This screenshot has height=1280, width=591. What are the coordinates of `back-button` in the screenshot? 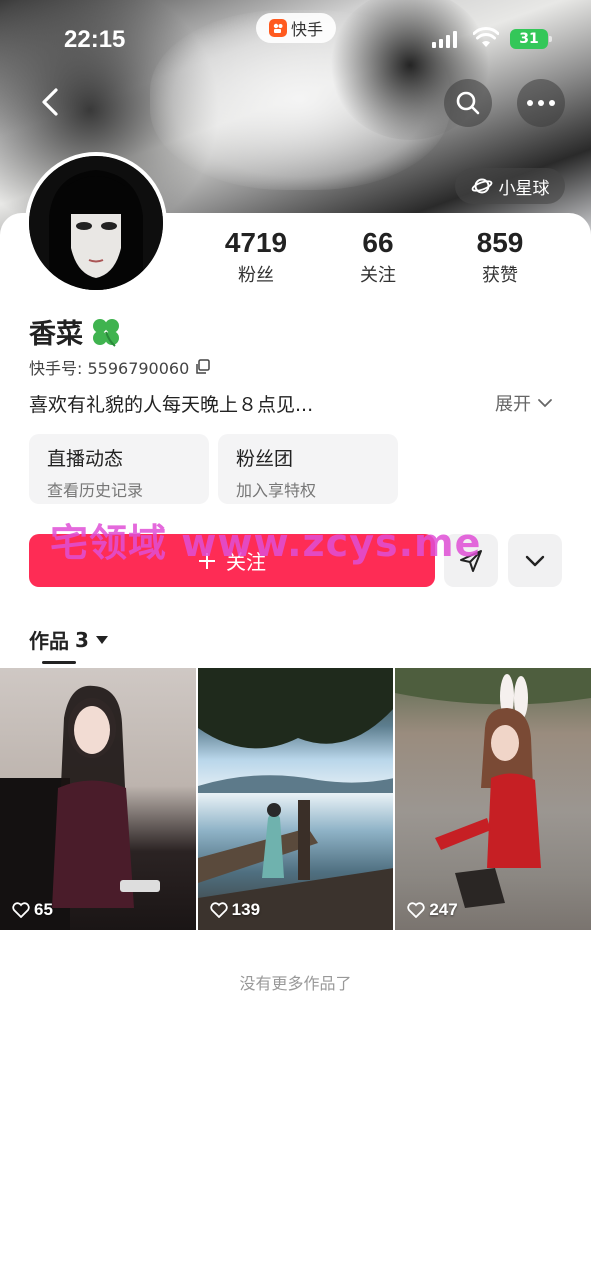 It's located at (50, 102).